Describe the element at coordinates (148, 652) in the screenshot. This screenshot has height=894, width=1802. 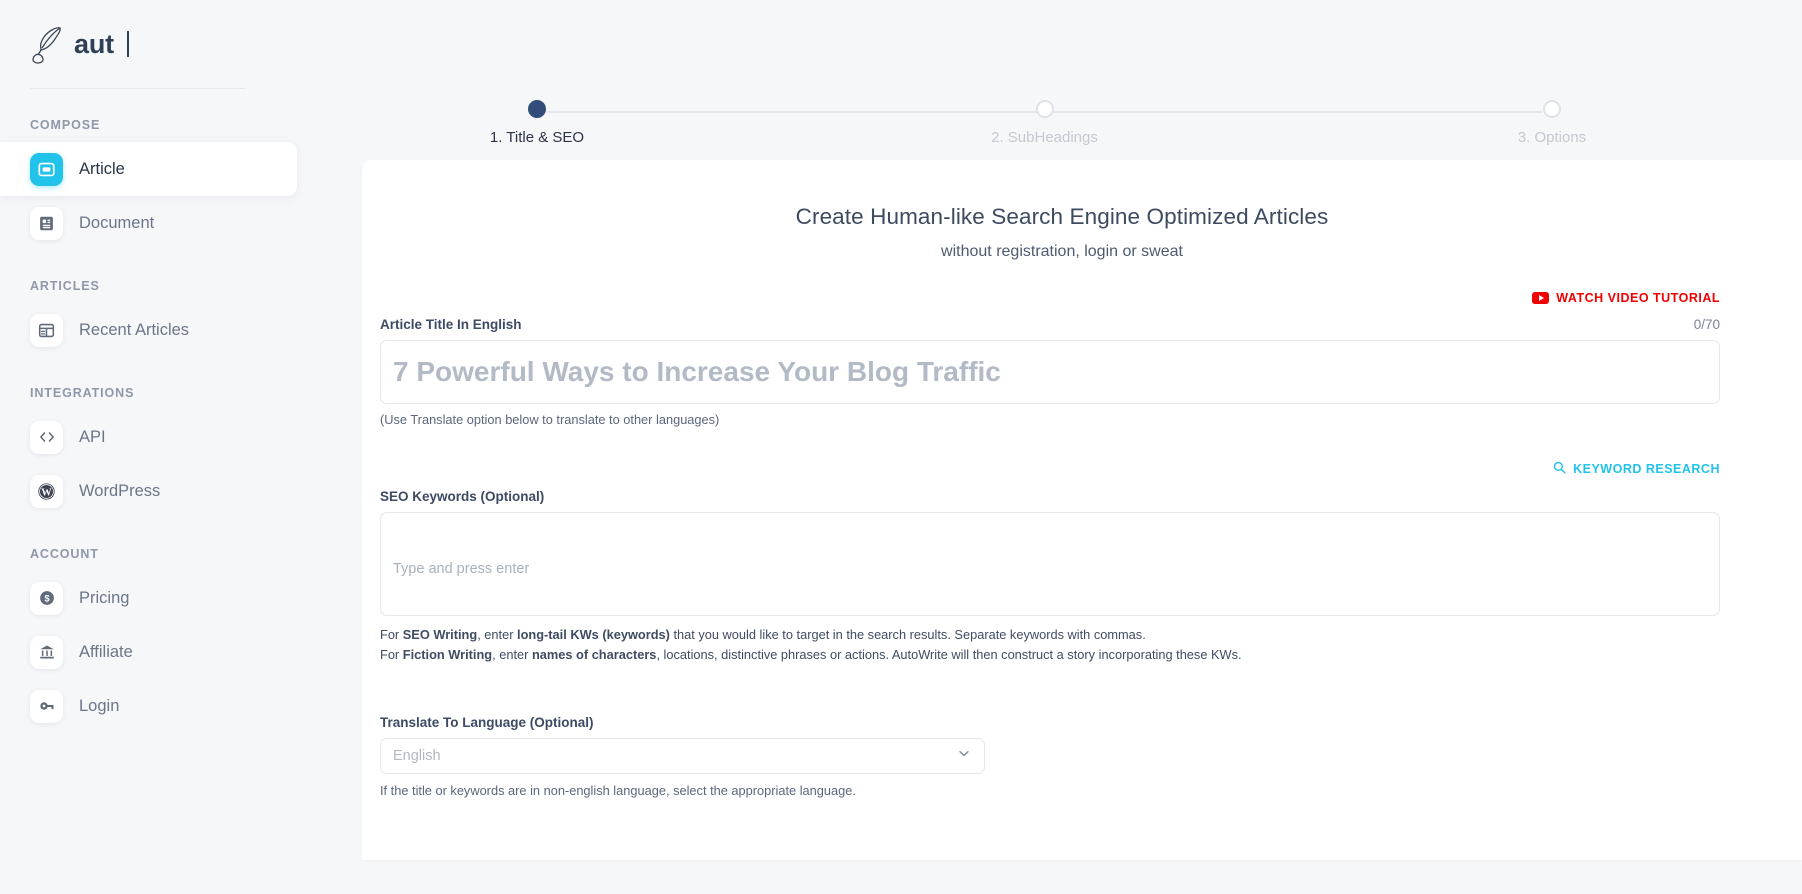
I see `sidebar-item-affiliate: Affiliate` at that location.